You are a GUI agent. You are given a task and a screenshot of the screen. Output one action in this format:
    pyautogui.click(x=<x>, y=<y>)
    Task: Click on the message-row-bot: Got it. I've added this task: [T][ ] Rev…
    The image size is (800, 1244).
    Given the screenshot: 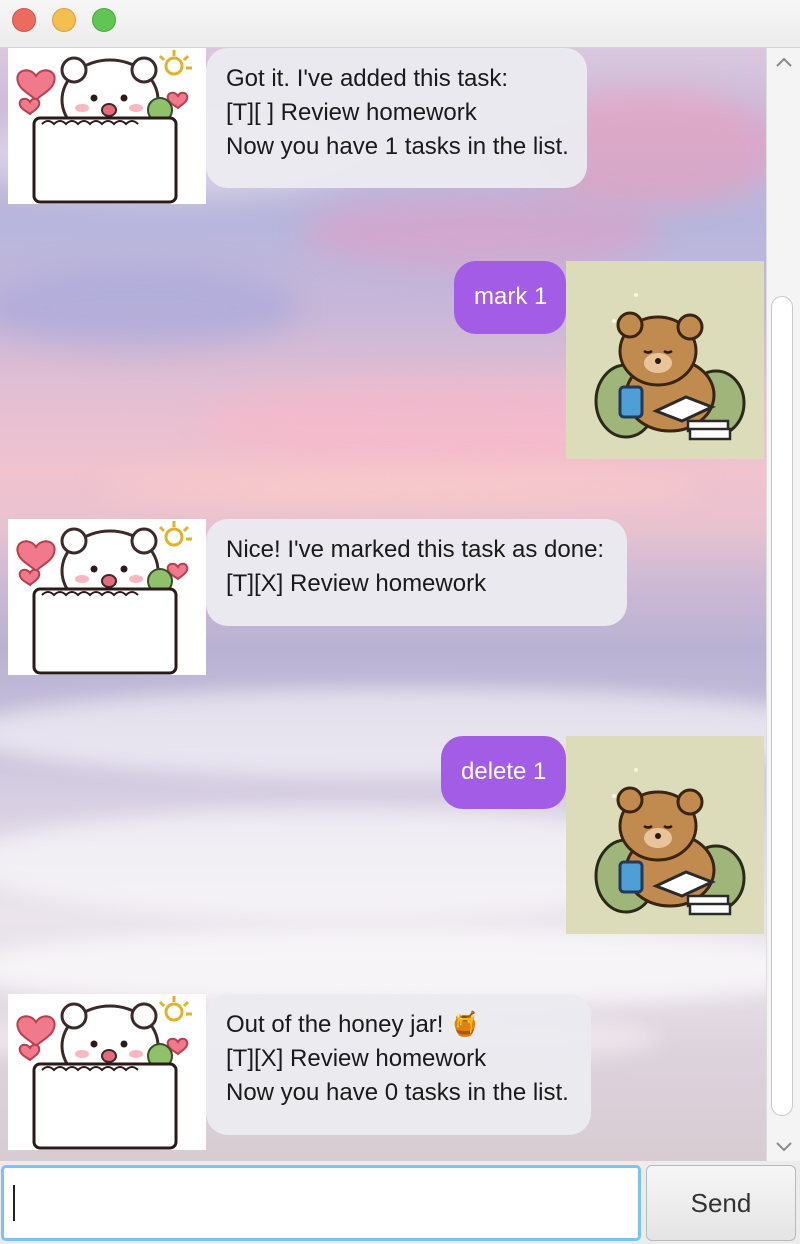 What is the action you would take?
    pyautogui.click(x=383, y=128)
    